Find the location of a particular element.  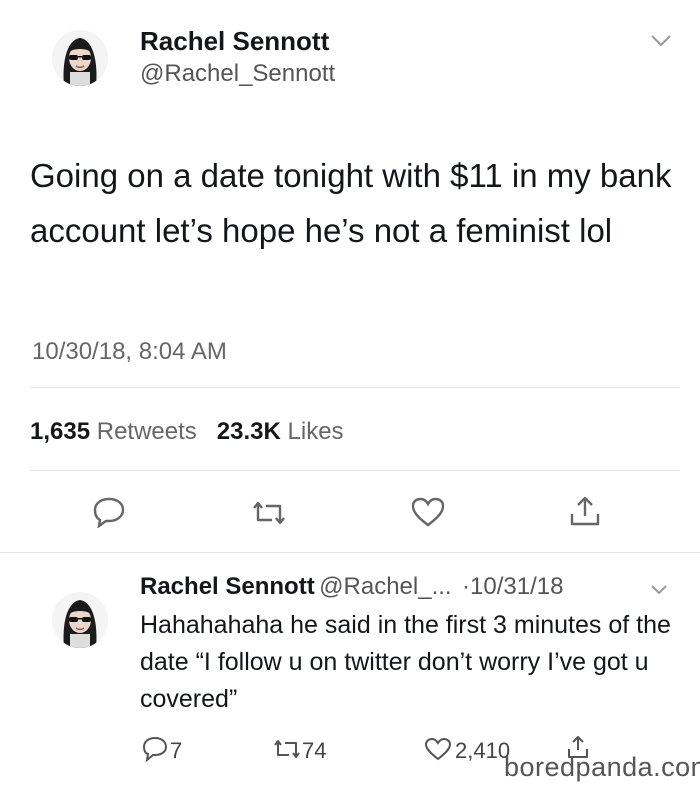

reply-reply-icon is located at coordinates (155, 749).